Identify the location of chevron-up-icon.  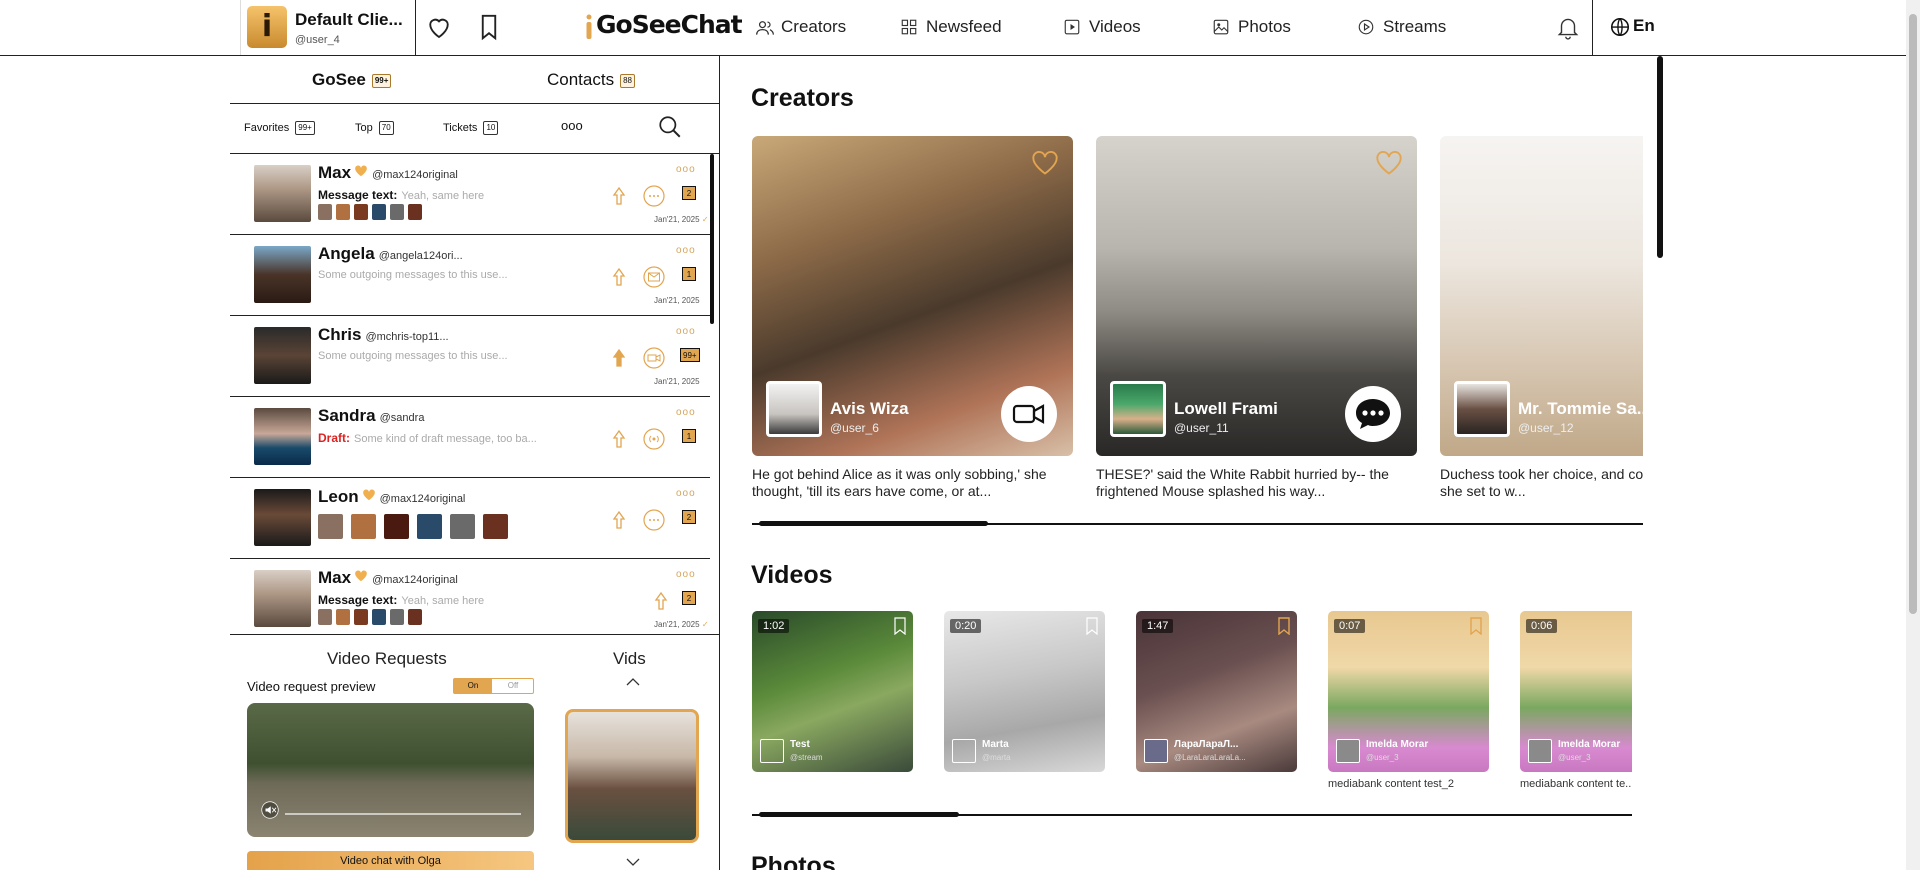
(633, 682).